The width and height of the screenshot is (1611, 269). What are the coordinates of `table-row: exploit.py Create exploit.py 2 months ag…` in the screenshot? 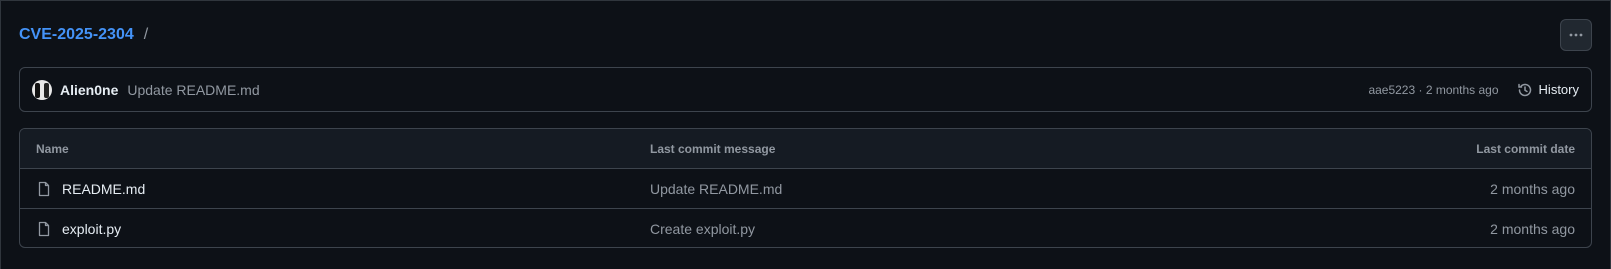 It's located at (805, 228).